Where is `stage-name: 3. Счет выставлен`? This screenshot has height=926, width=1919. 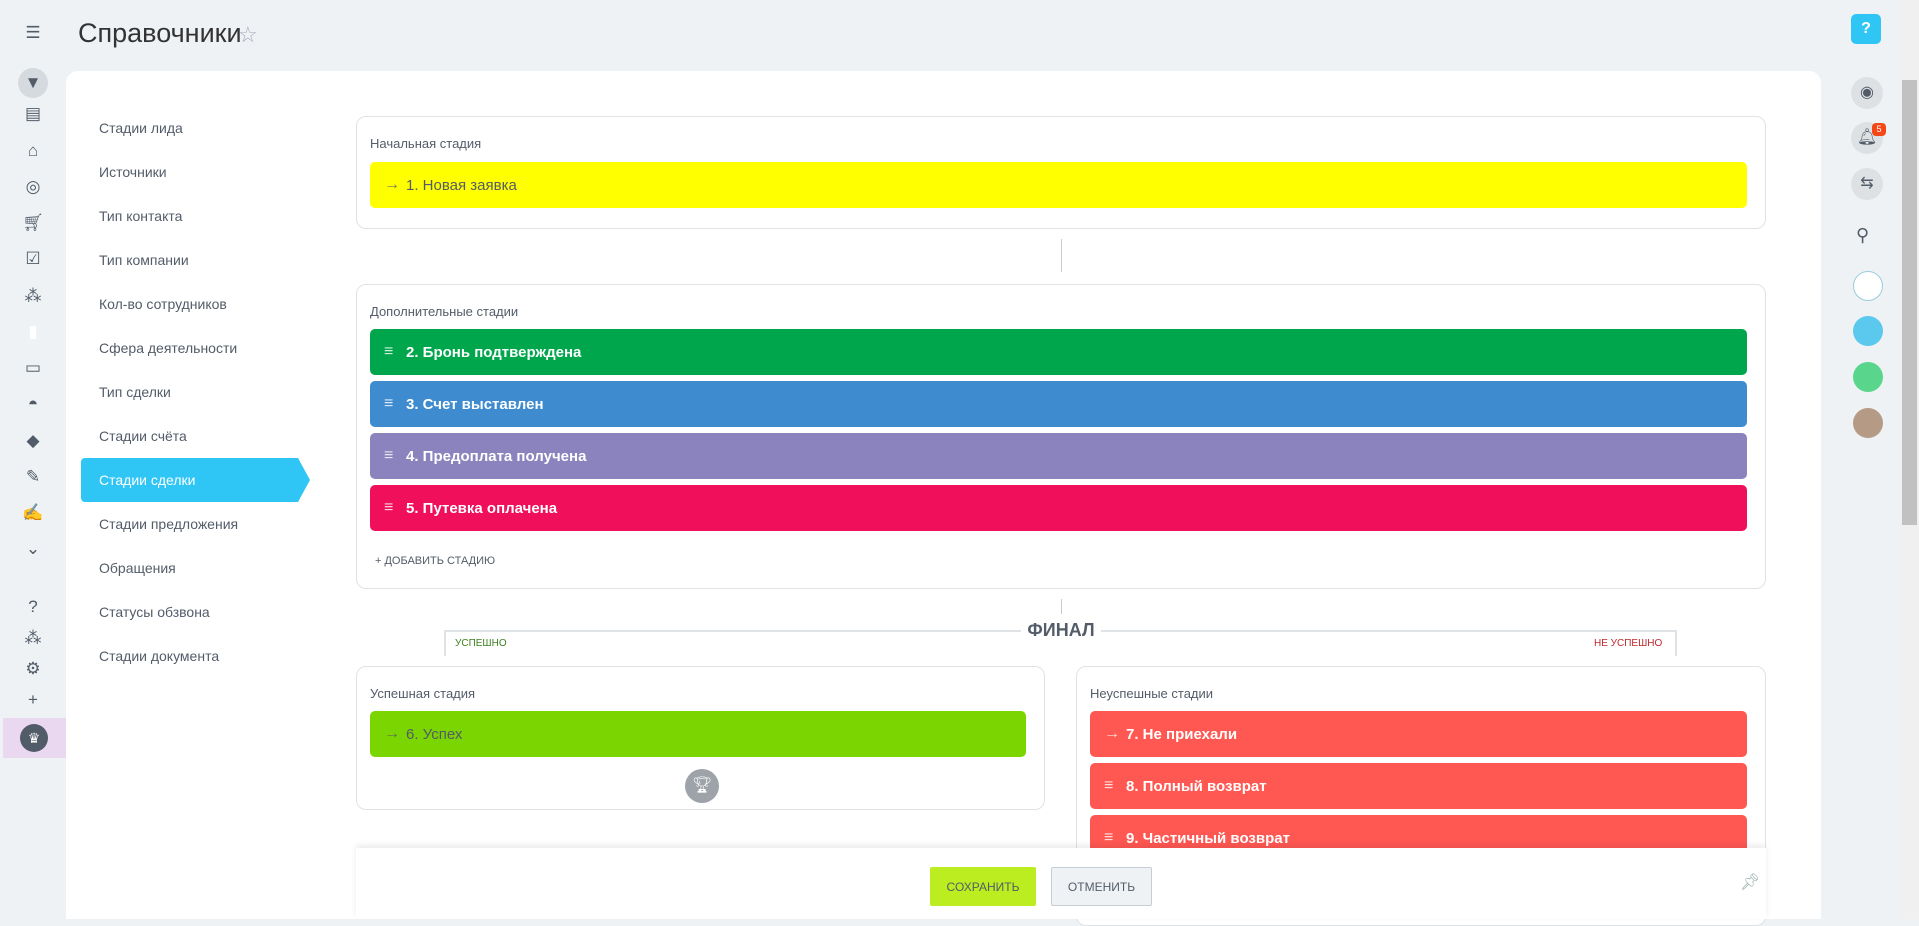 stage-name: 3. Счет выставлен is located at coordinates (475, 404).